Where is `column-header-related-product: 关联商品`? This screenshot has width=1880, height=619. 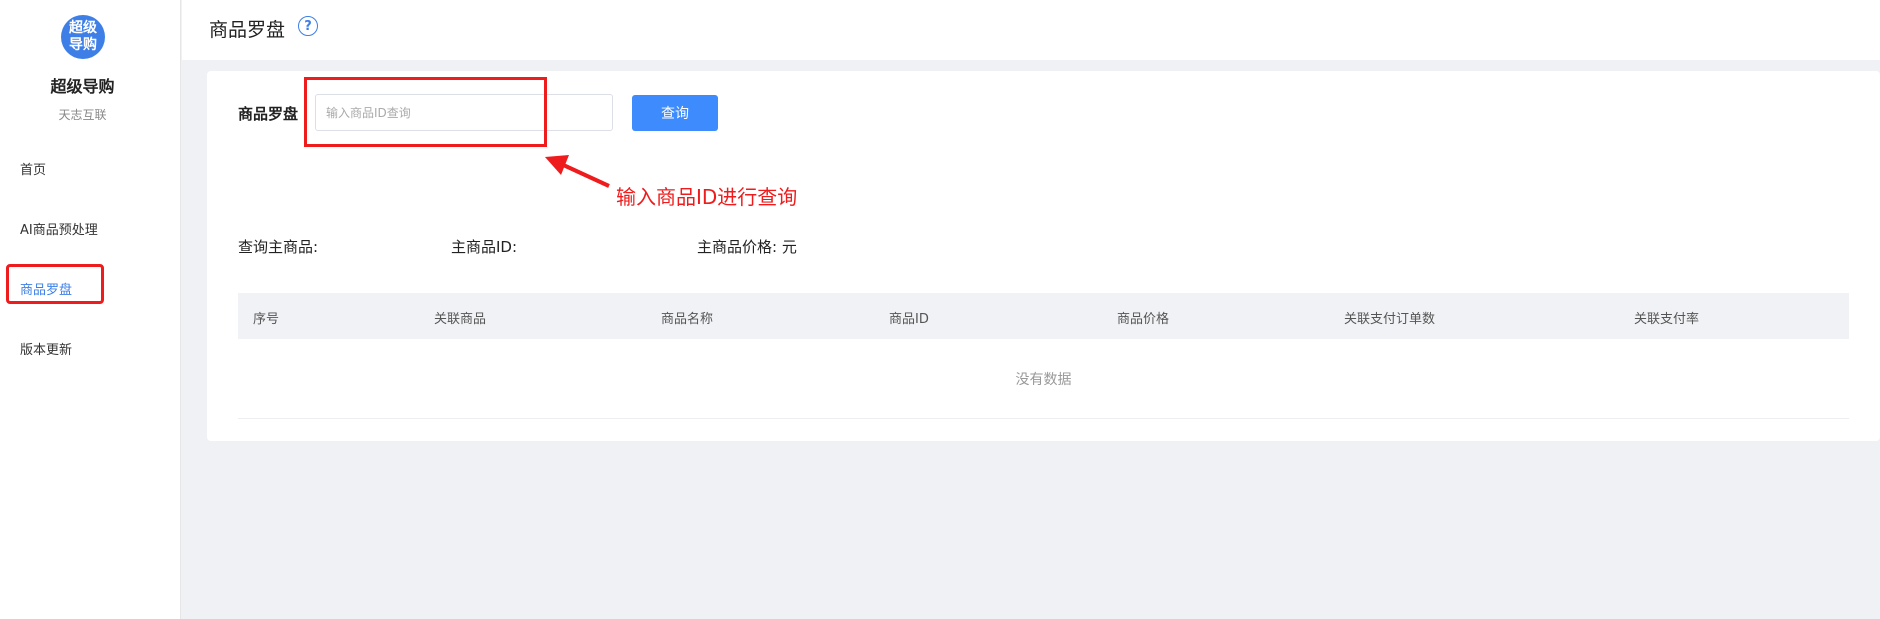
column-header-related-product: 关联商品 is located at coordinates (460, 319).